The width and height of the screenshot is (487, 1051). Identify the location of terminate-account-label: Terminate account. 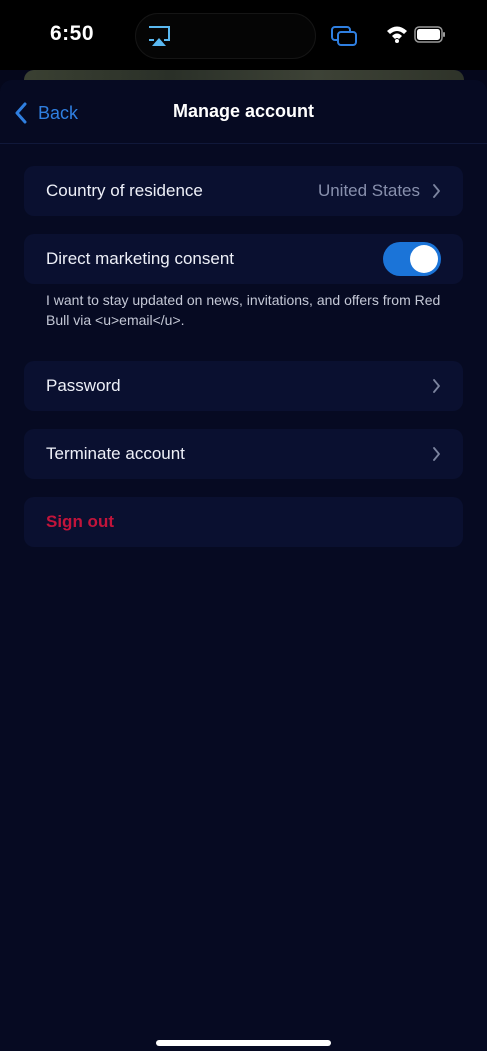
(115, 453).